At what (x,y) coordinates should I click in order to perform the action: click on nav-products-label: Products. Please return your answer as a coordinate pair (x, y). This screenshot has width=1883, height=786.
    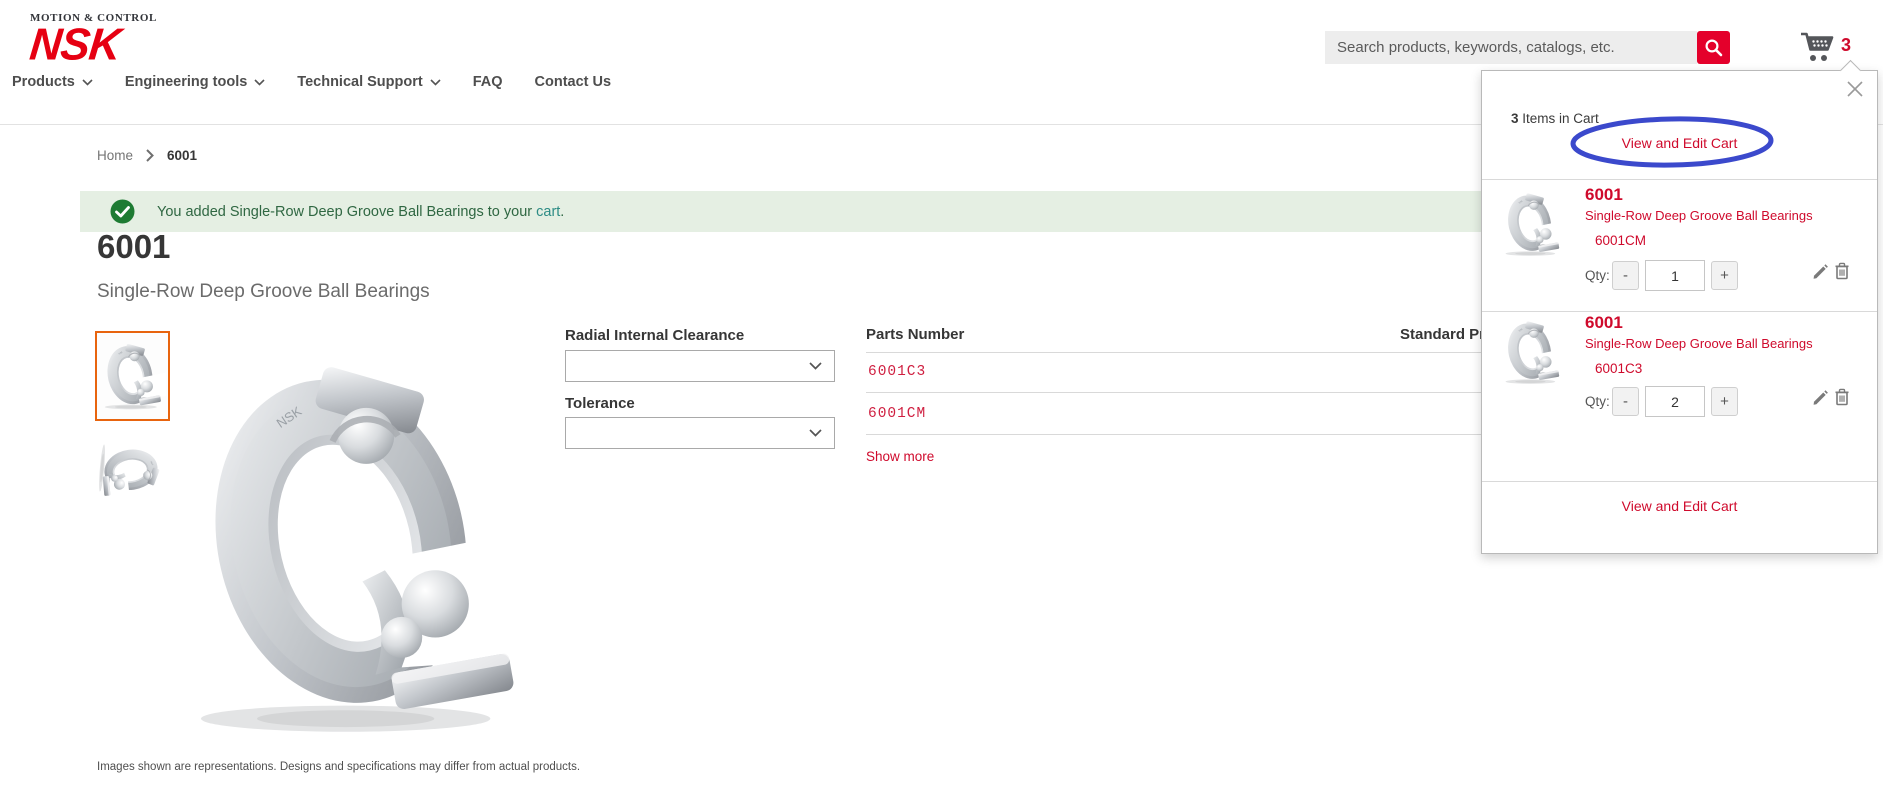
    Looking at the image, I should click on (43, 82).